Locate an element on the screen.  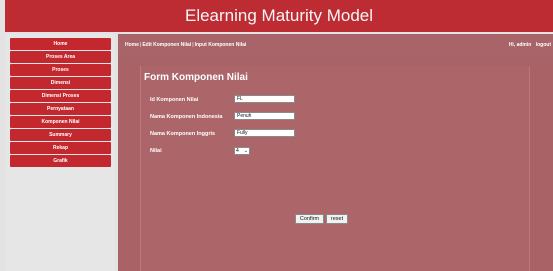
nama-komponen-indonesia-label: Nama Komponen Indonesia is located at coordinates (186, 117).